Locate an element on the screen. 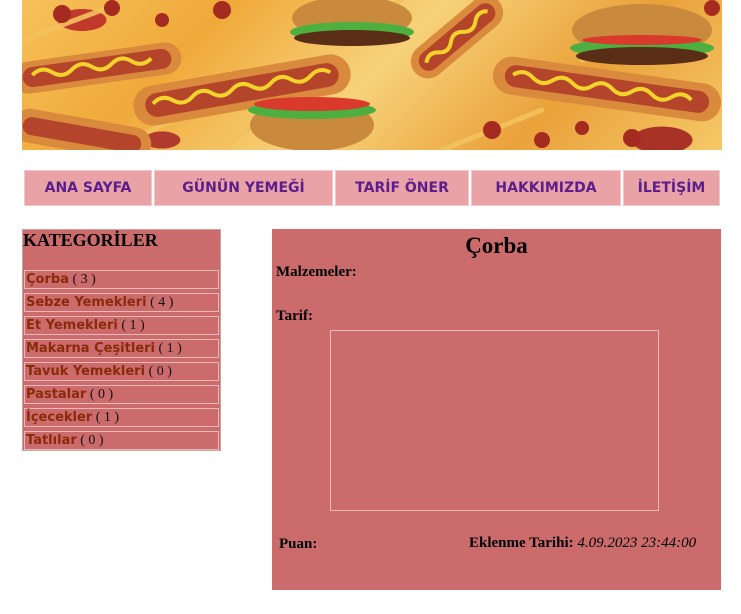 The height and width of the screenshot is (614, 741). category-item: İçecekler ( 1 ) is located at coordinates (121, 417).